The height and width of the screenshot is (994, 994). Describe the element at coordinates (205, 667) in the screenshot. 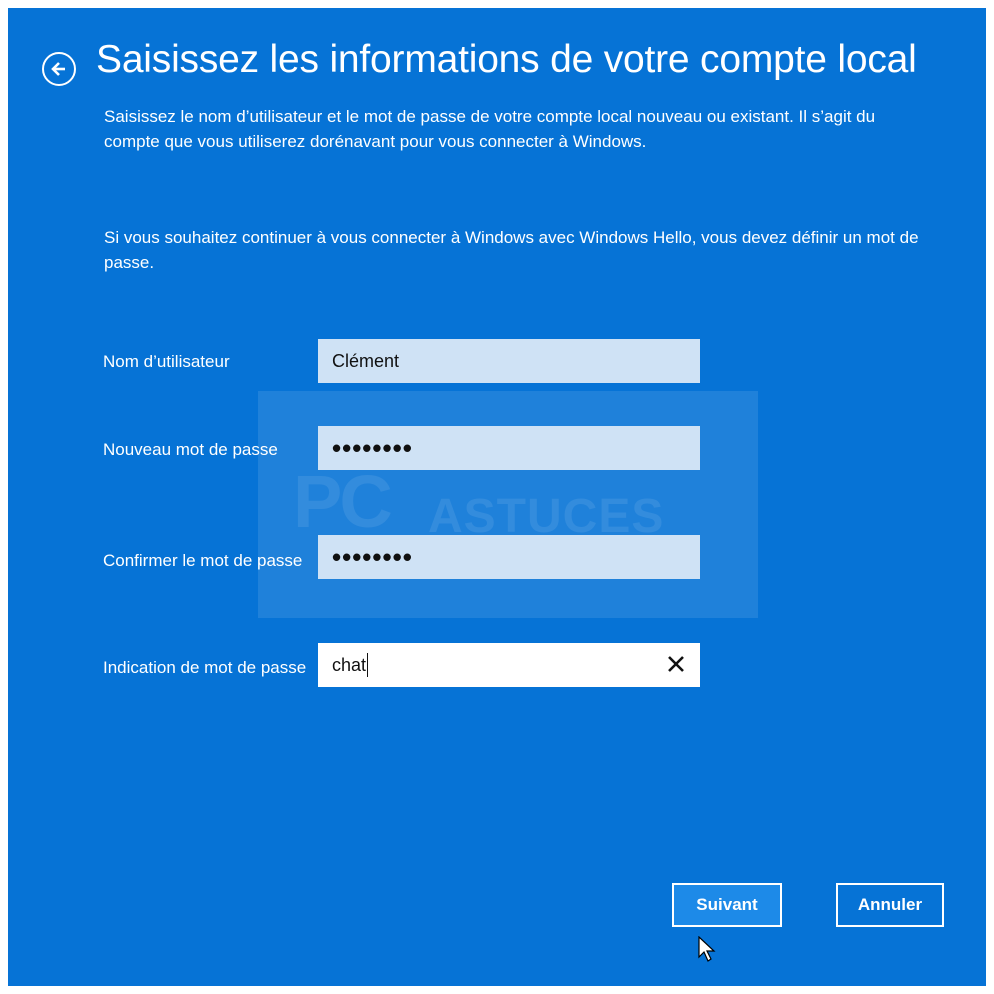

I see `password-hint-label: Indication de mot de passe` at that location.